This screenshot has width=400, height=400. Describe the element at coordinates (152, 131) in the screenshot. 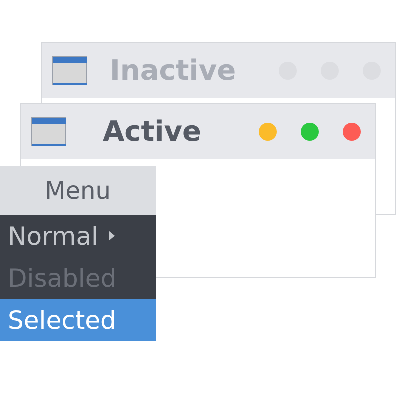

I see `window-title: Active` at that location.